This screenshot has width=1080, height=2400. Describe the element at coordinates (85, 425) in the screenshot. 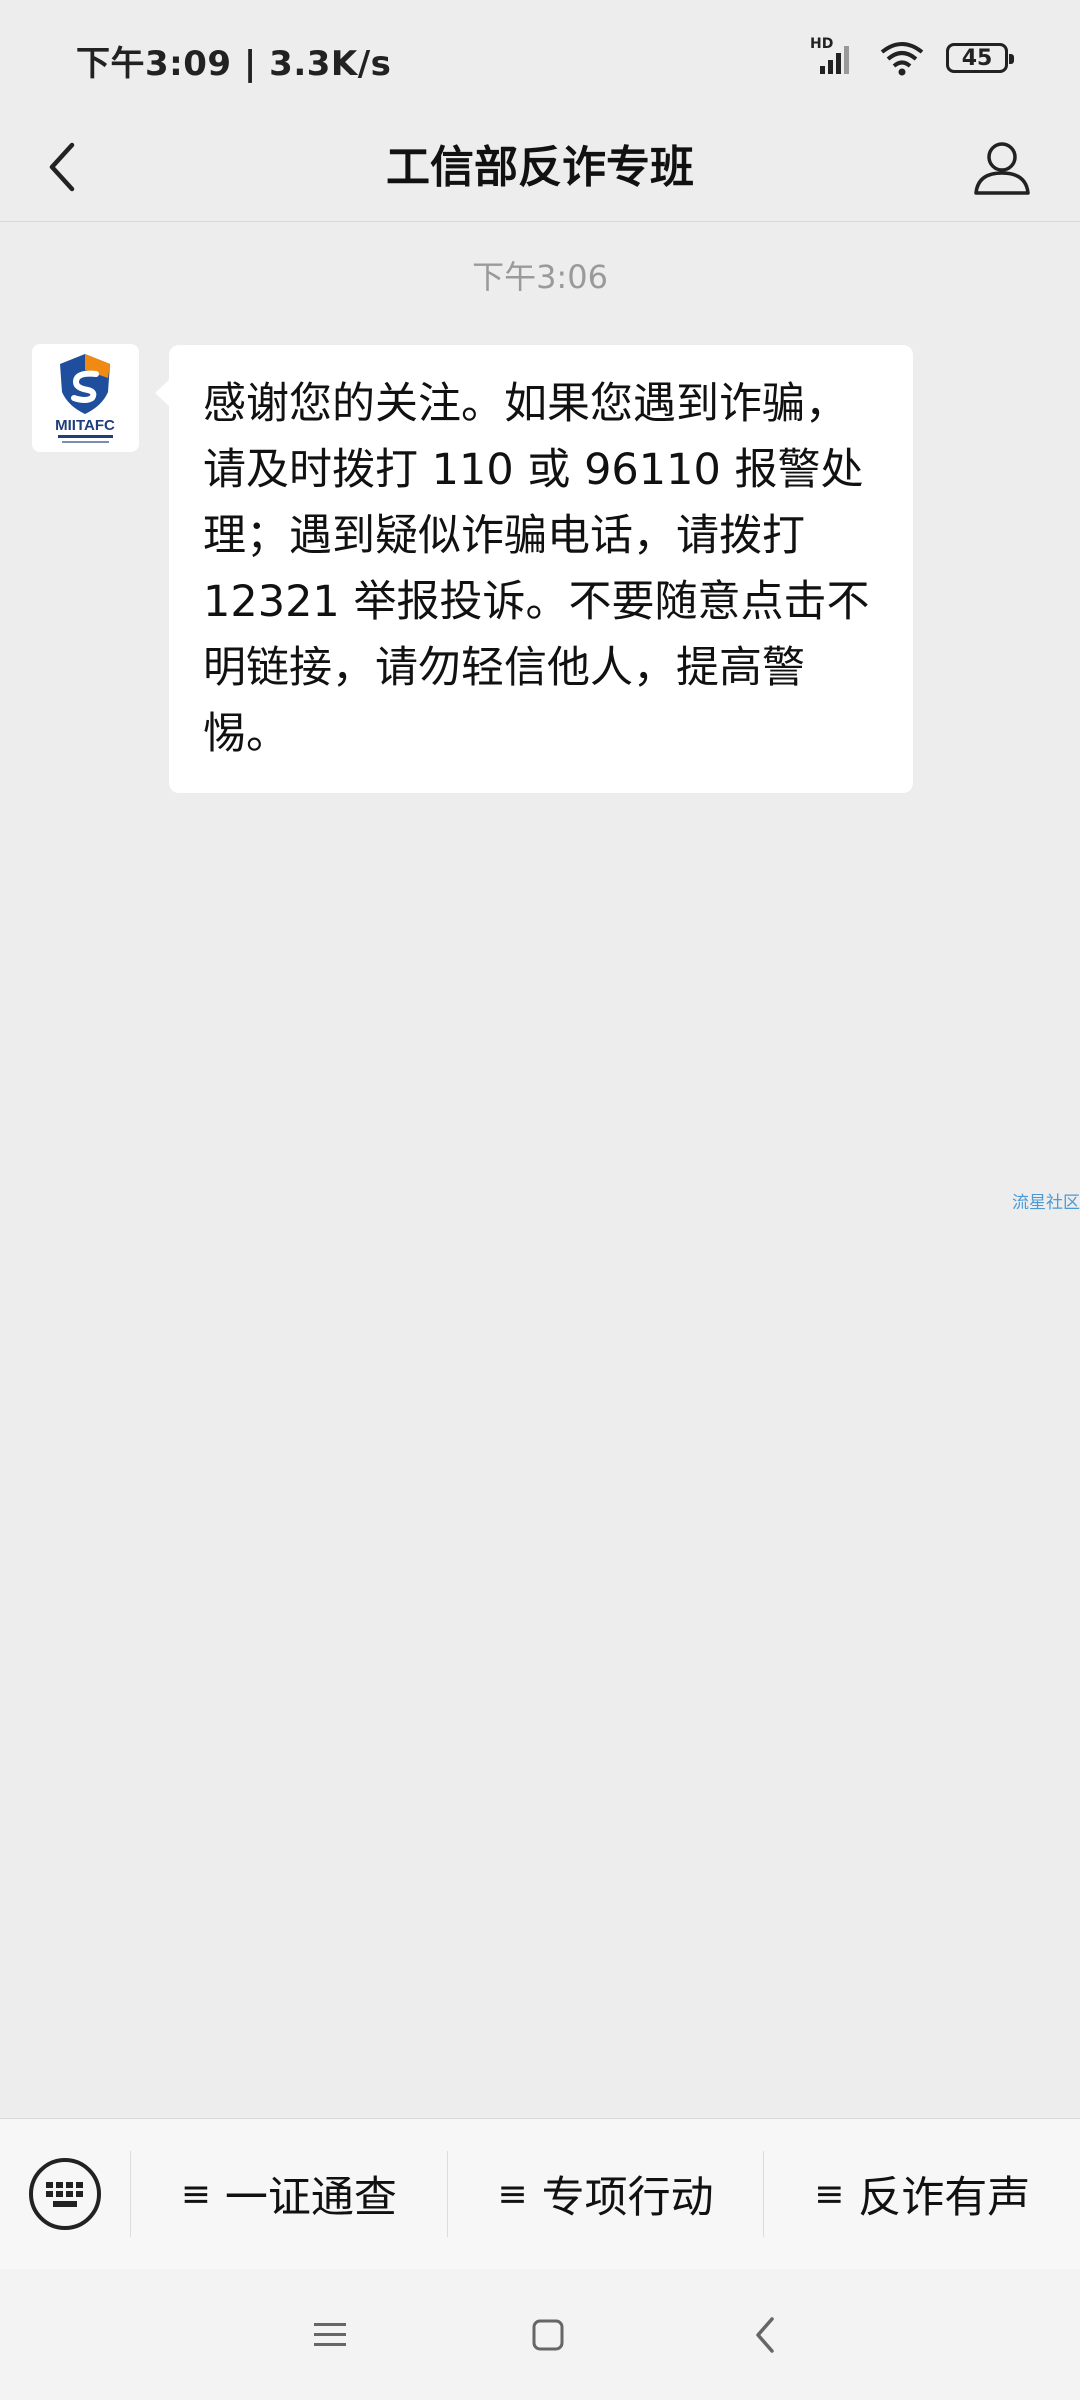

I see `avatar-label: MIITAFC` at that location.